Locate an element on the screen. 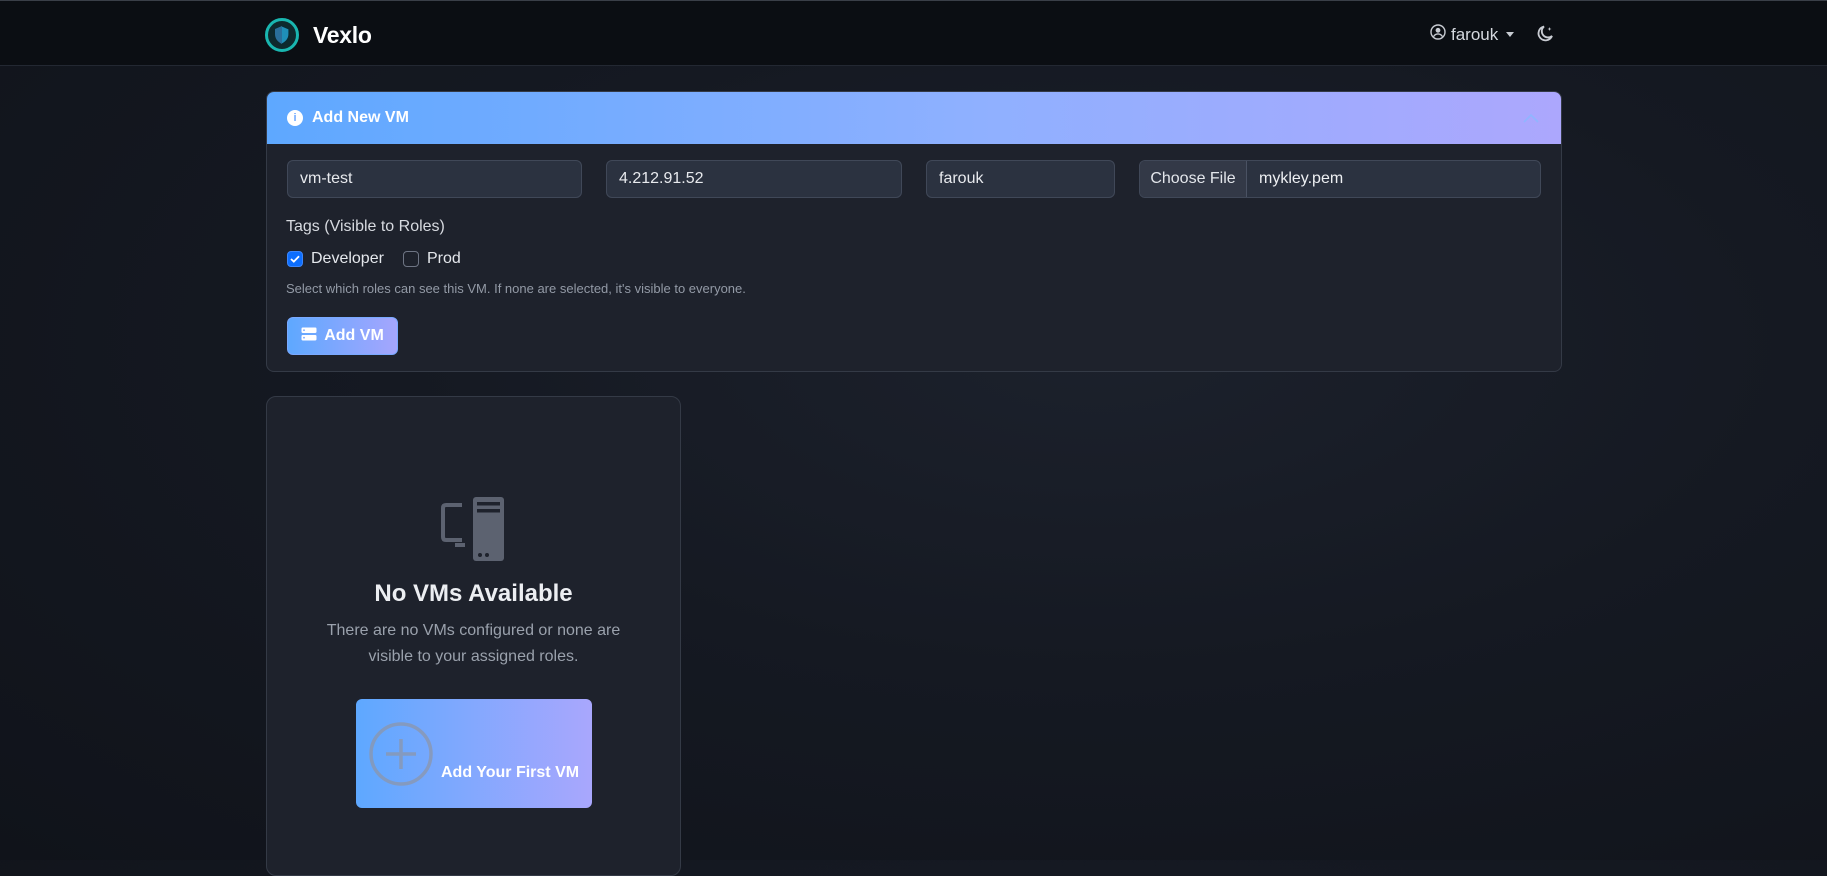  moon-stars-icon is located at coordinates (1545, 36).